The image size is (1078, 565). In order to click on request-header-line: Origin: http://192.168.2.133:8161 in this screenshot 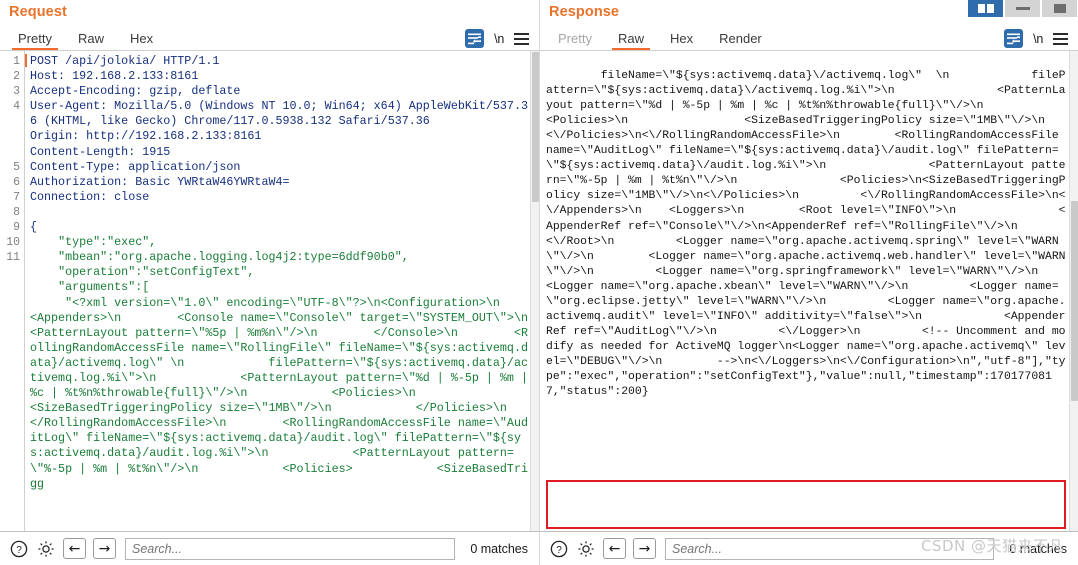, I will do `click(146, 136)`.